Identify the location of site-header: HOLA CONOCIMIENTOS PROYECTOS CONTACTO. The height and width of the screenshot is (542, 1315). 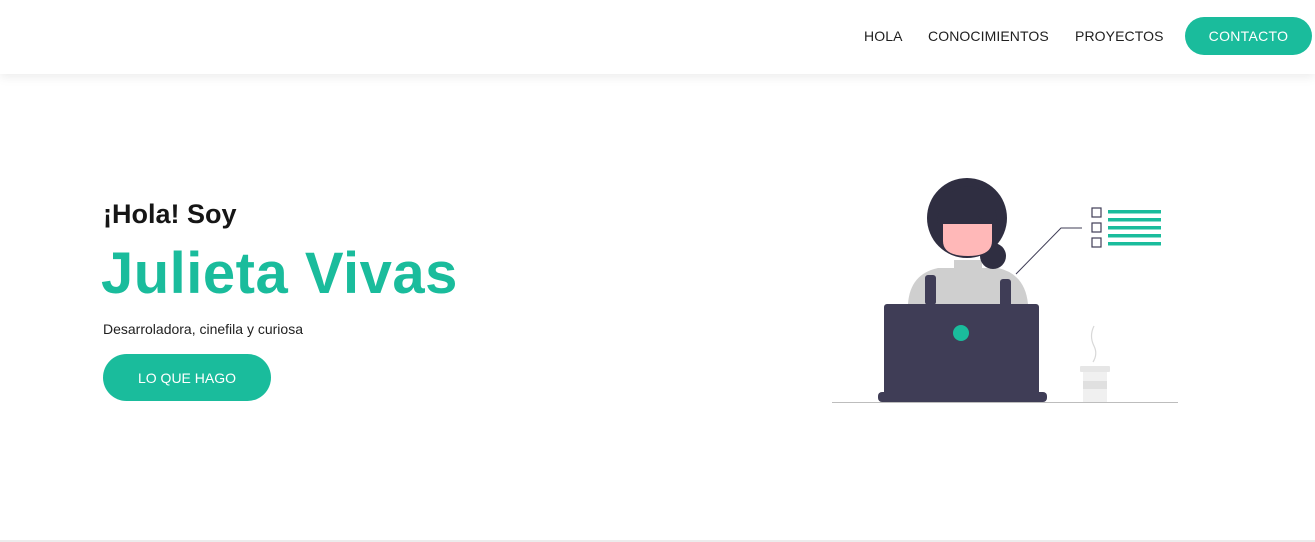
(657, 37).